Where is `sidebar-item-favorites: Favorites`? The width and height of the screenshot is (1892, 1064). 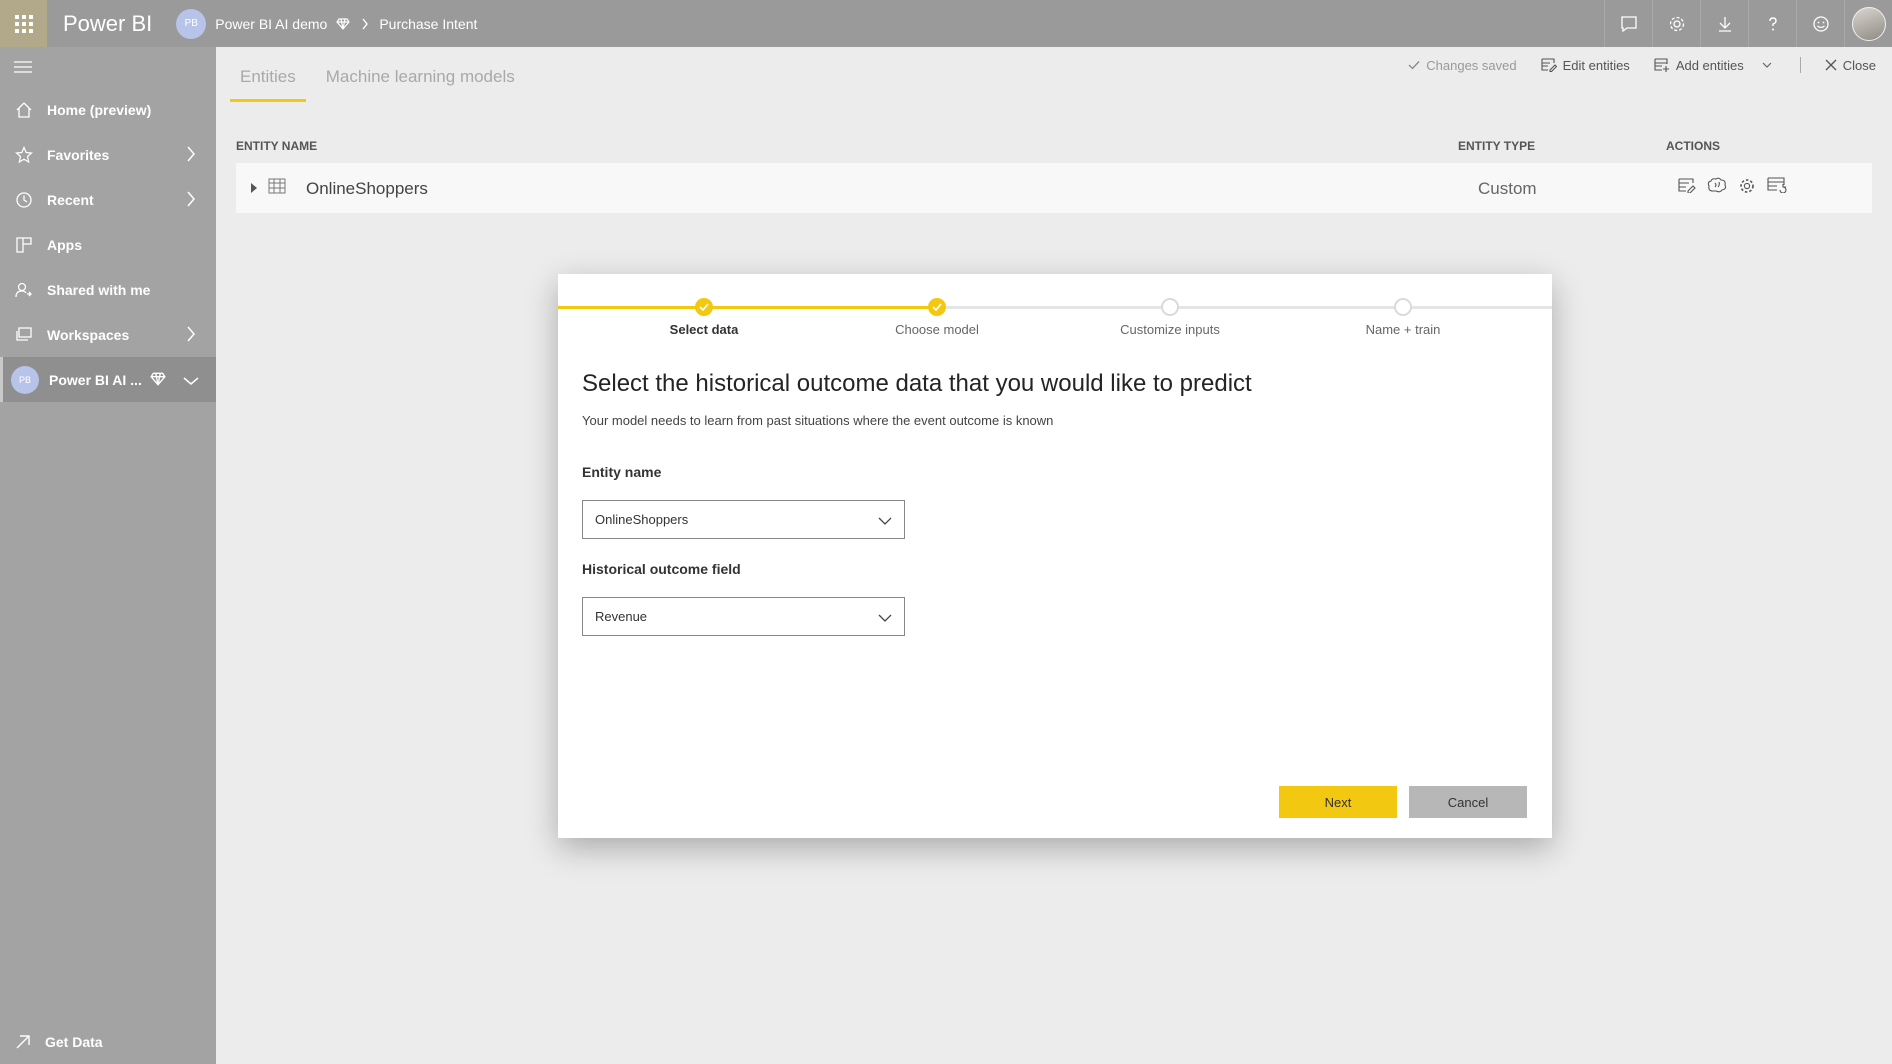
sidebar-item-favorites: Favorites is located at coordinates (108, 154).